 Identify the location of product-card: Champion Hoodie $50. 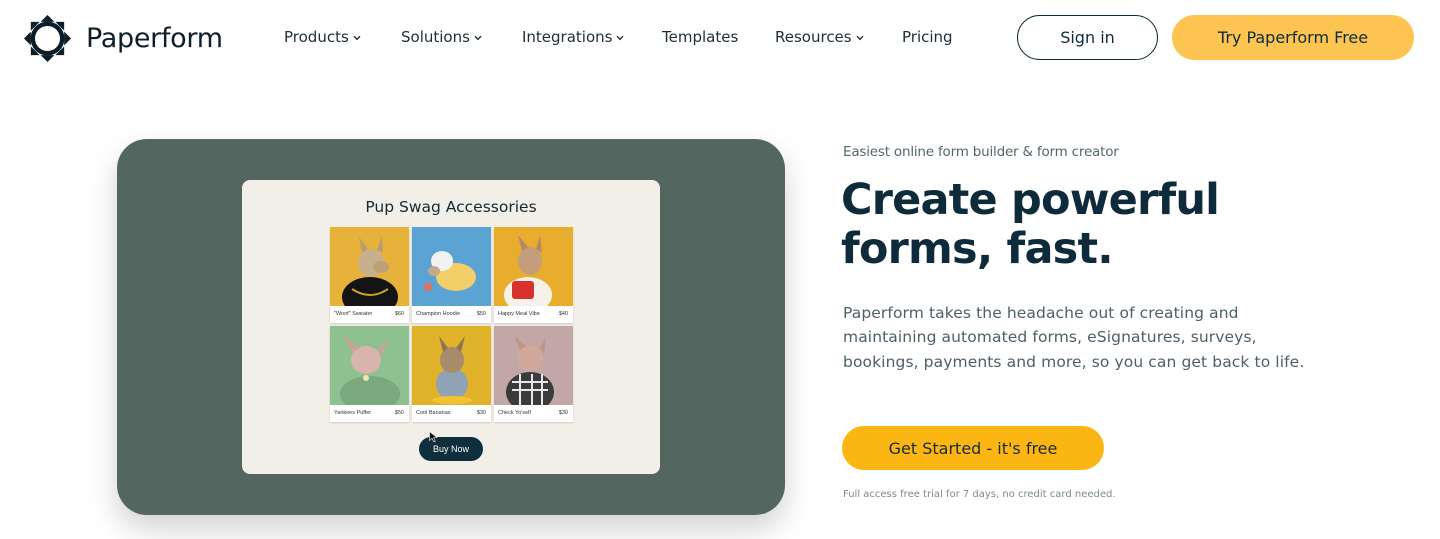
(451, 275).